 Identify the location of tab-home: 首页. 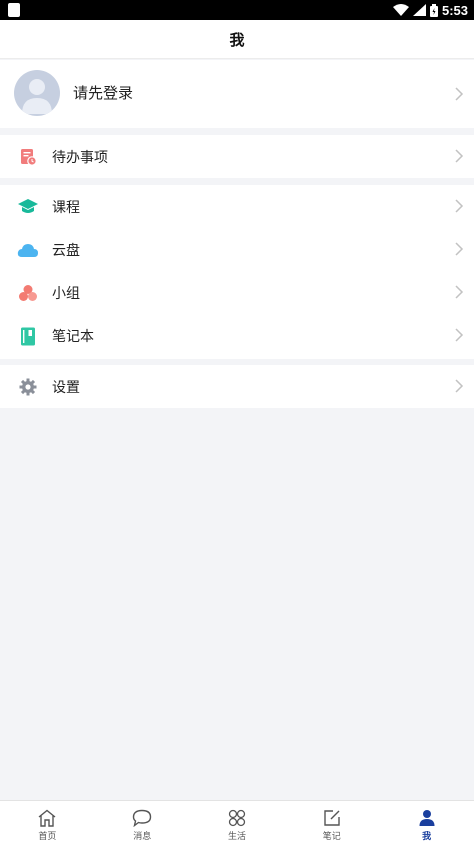
(47, 821).